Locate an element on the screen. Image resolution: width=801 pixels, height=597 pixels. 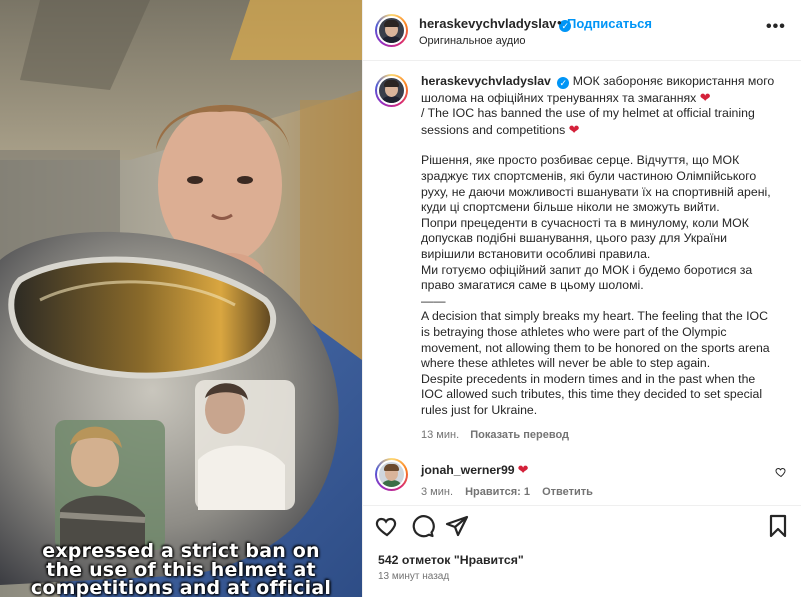
header-divider is located at coordinates (581, 60).